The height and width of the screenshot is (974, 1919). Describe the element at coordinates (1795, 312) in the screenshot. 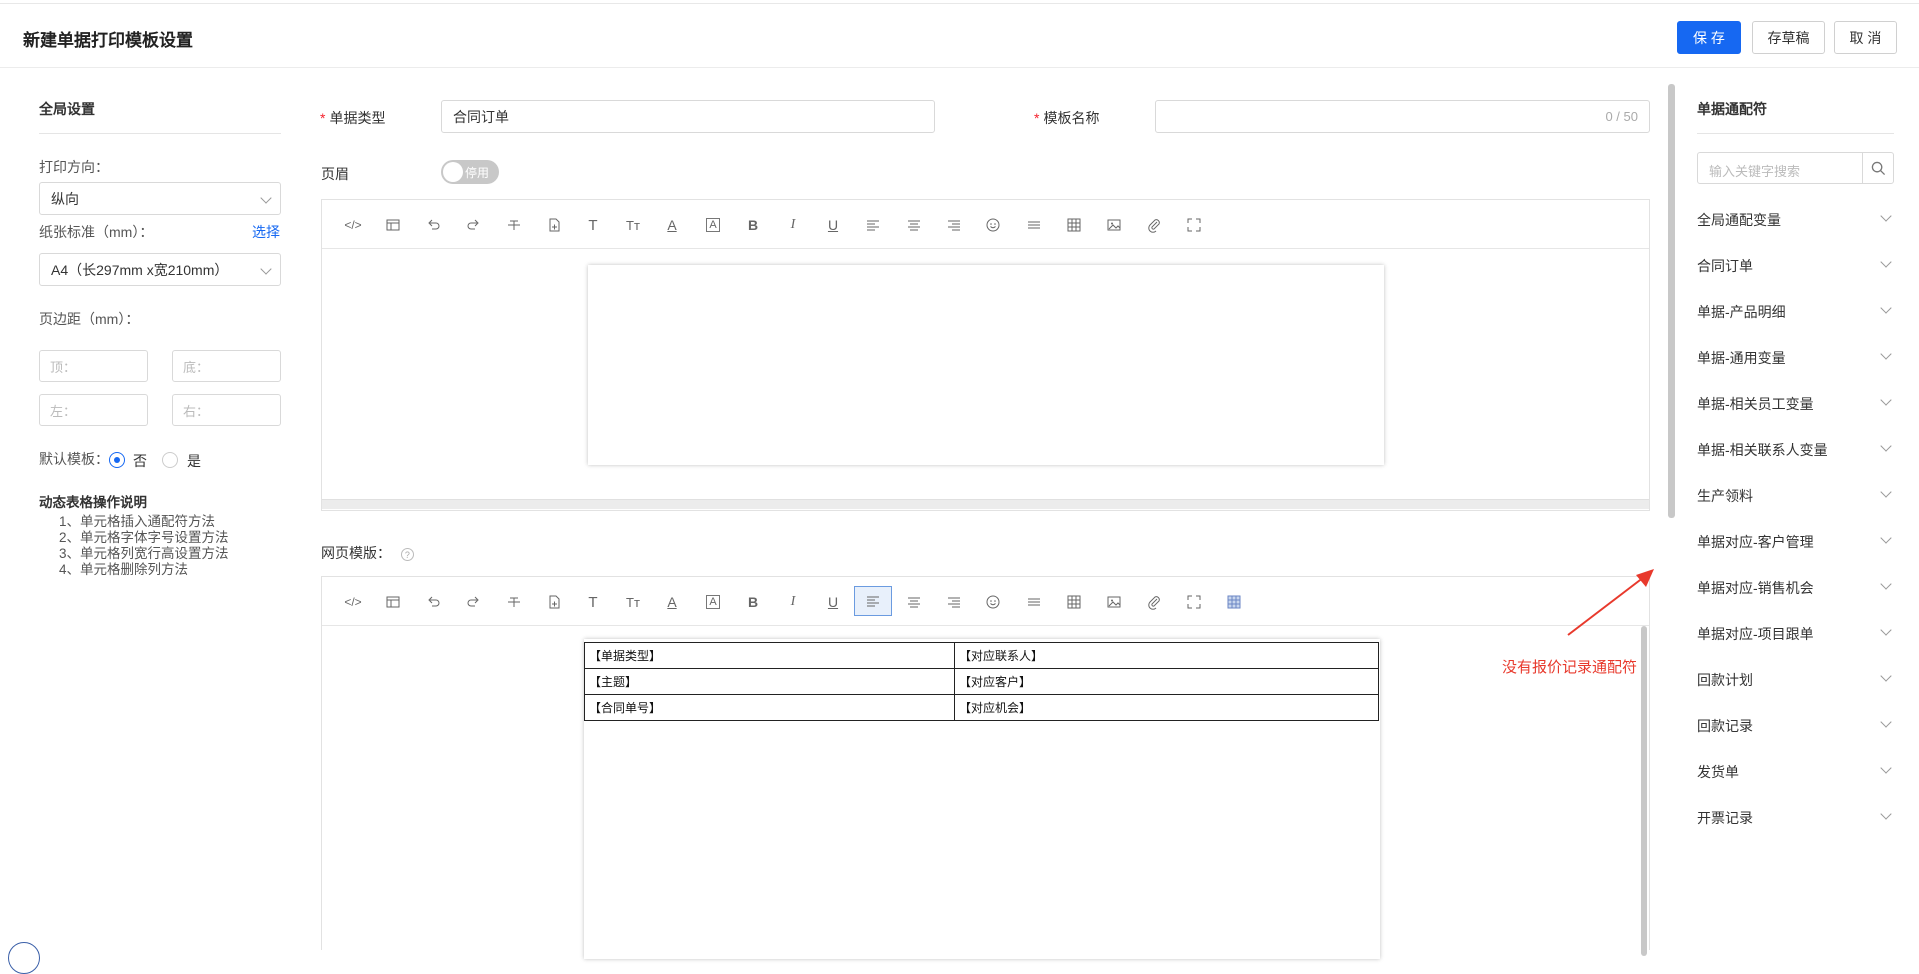

I see `wildcard-group: 单据-产品明细` at that location.